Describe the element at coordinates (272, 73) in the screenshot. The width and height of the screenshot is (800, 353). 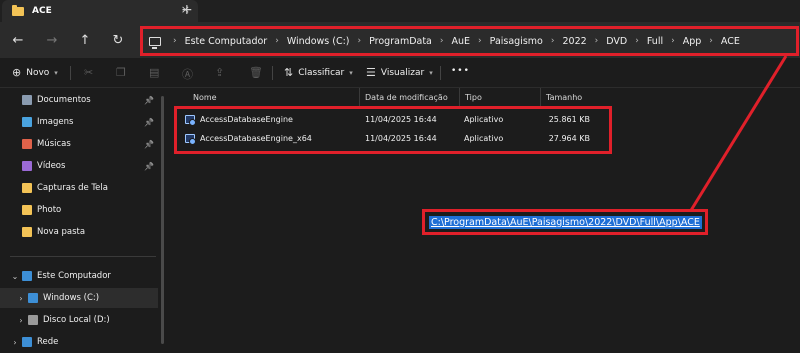
I see `divider` at that location.